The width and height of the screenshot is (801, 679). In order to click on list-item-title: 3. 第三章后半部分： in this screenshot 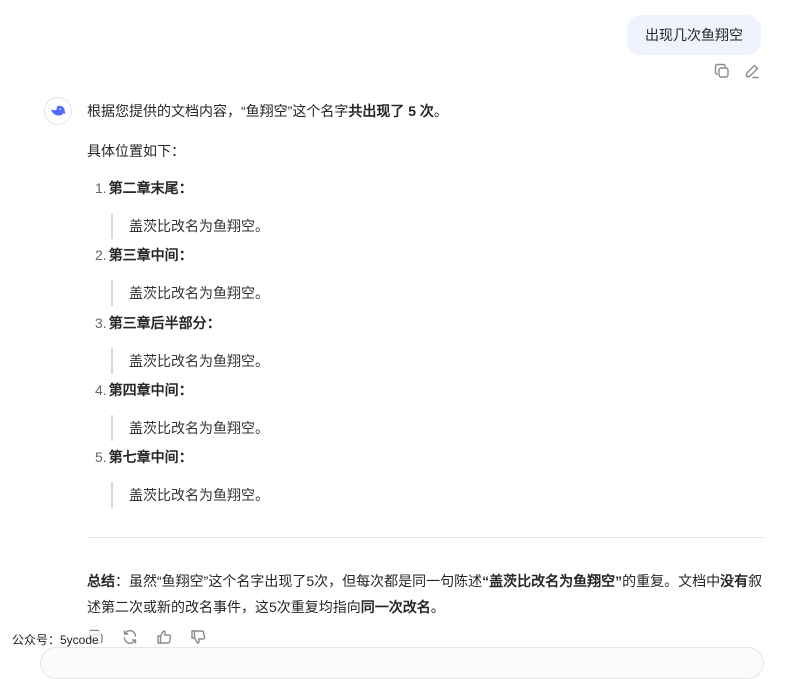, I will do `click(158, 323)`.